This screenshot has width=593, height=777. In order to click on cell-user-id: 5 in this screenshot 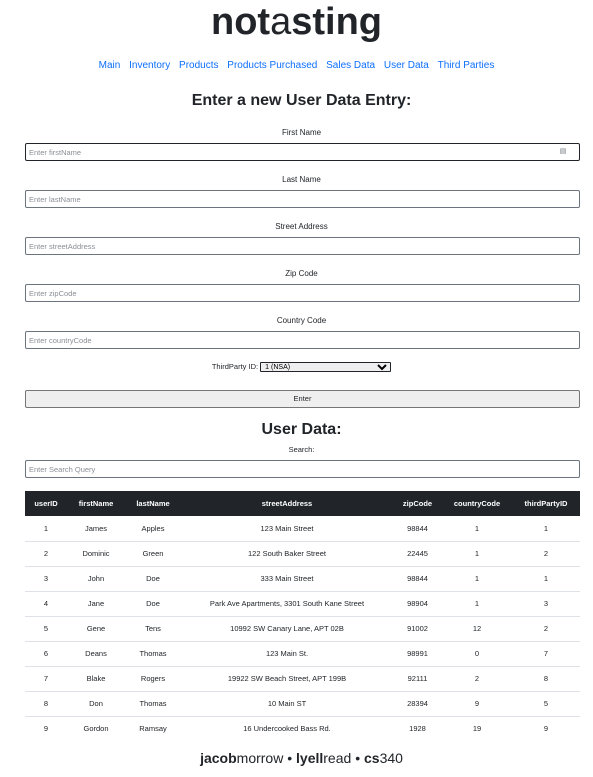, I will do `click(46, 629)`.